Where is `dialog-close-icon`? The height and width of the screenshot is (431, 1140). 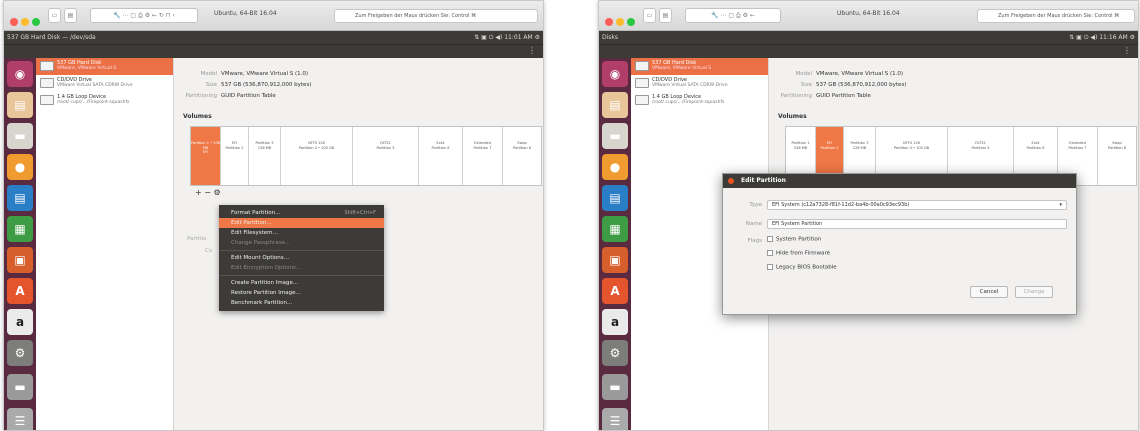 dialog-close-icon is located at coordinates (731, 181).